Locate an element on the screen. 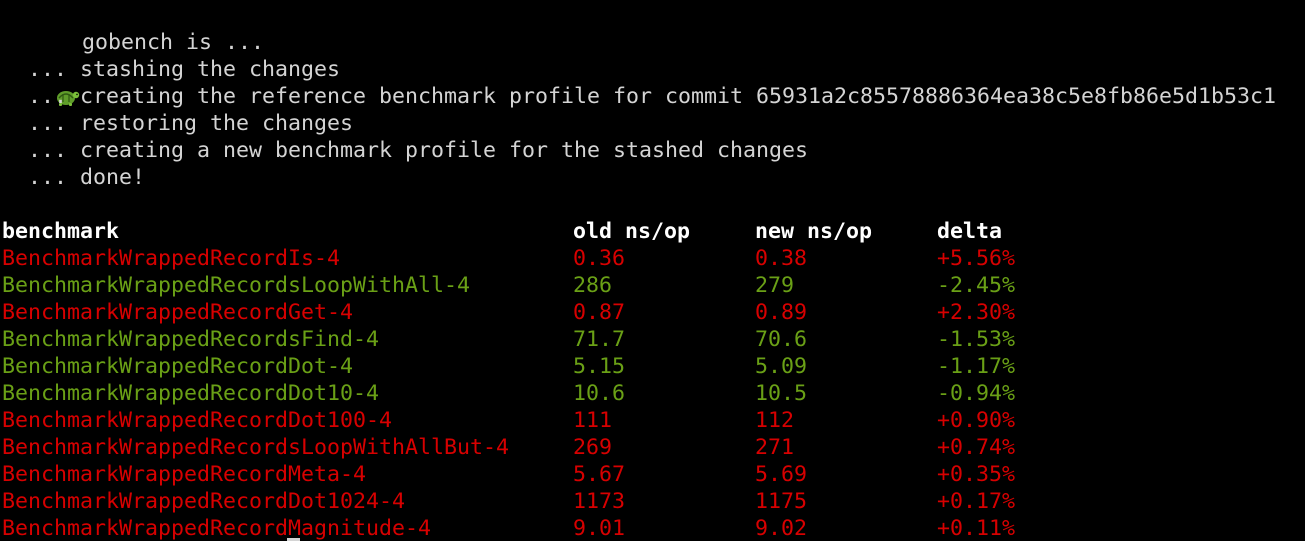 The width and height of the screenshot is (1305, 541). row-new: 0.38 is located at coordinates (781, 258).